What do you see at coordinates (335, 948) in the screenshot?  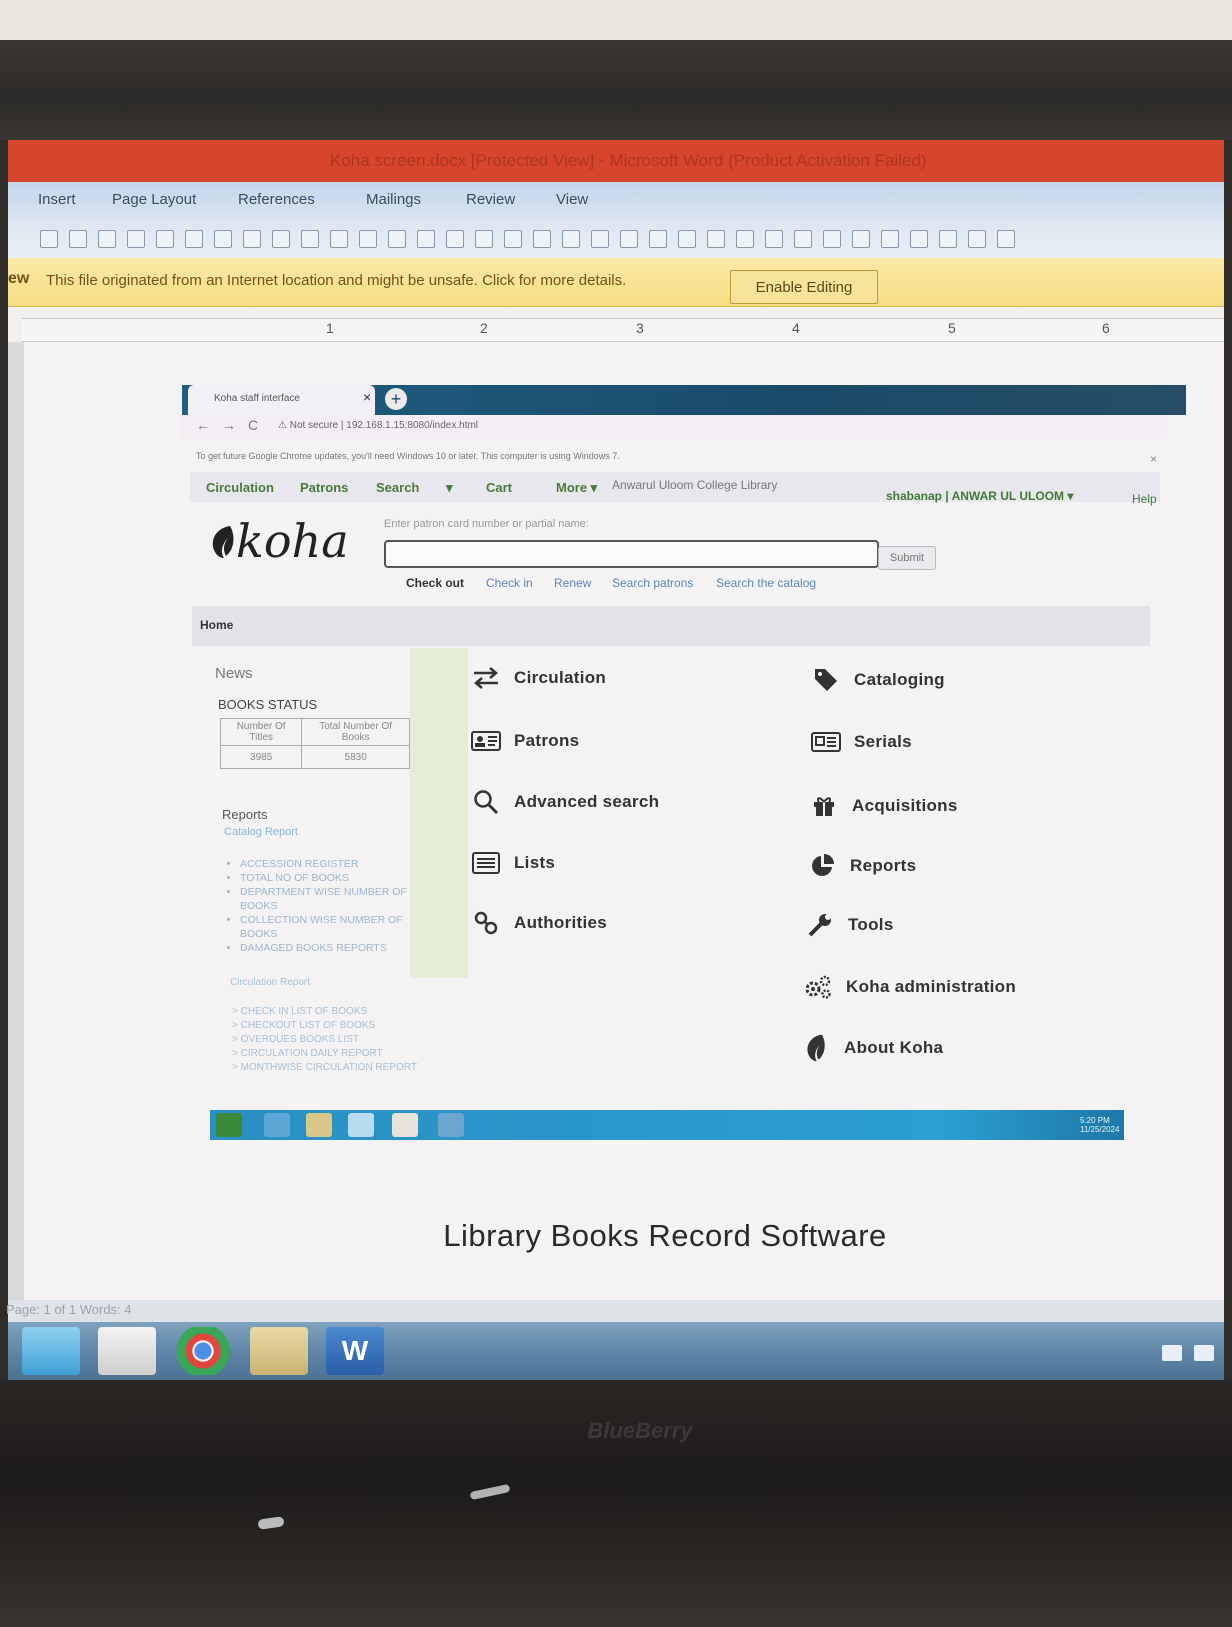 I see `list-item: DAMAGED BOOKS REPORTS` at bounding box center [335, 948].